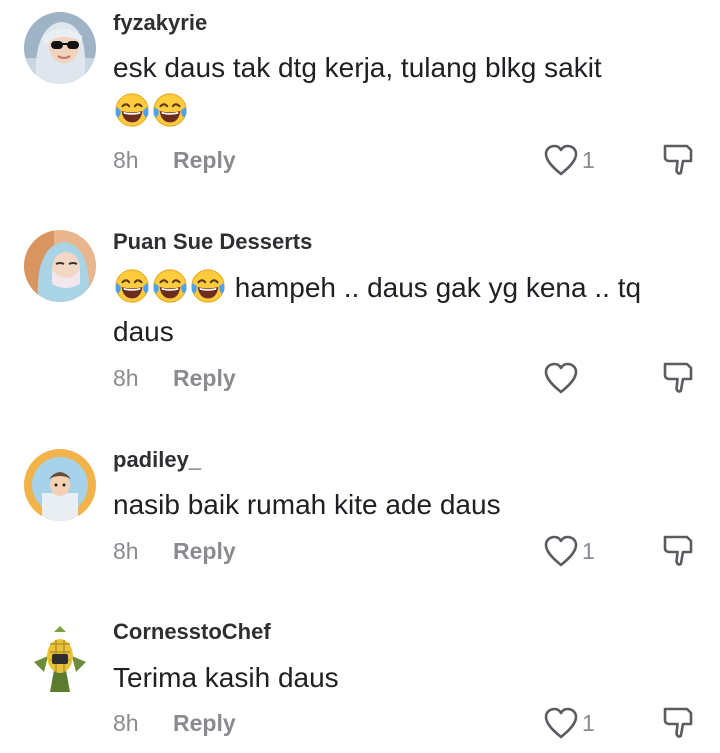  Describe the element at coordinates (212, 242) in the screenshot. I see `comment-username: Puan Sue Desserts` at that location.